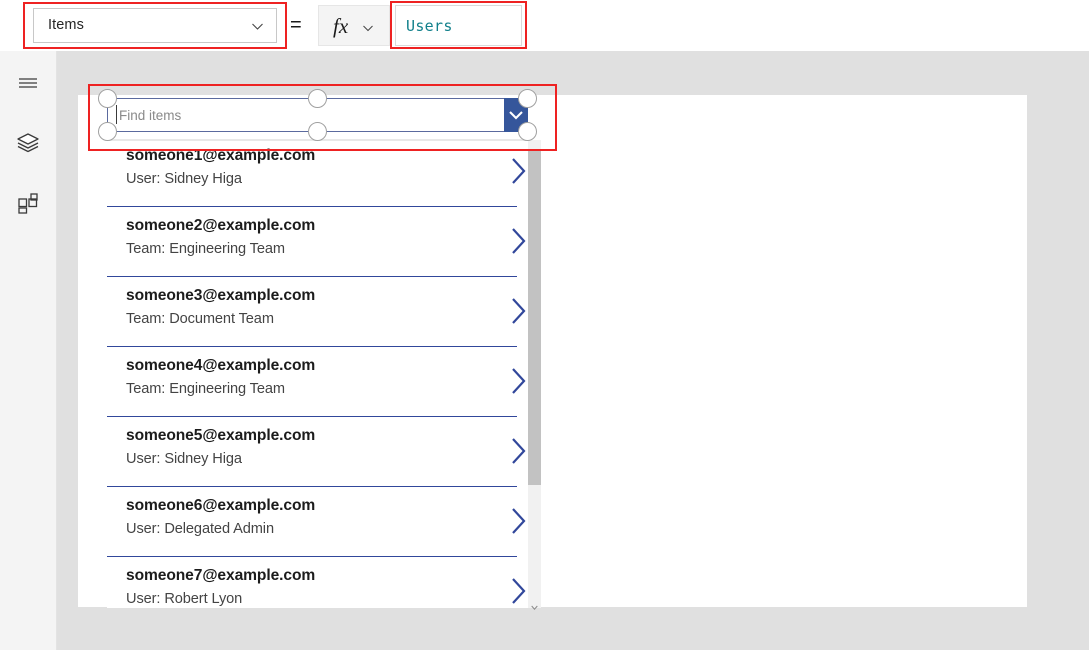  I want to click on scroll-up-arrow-icon, so click(534, 148).